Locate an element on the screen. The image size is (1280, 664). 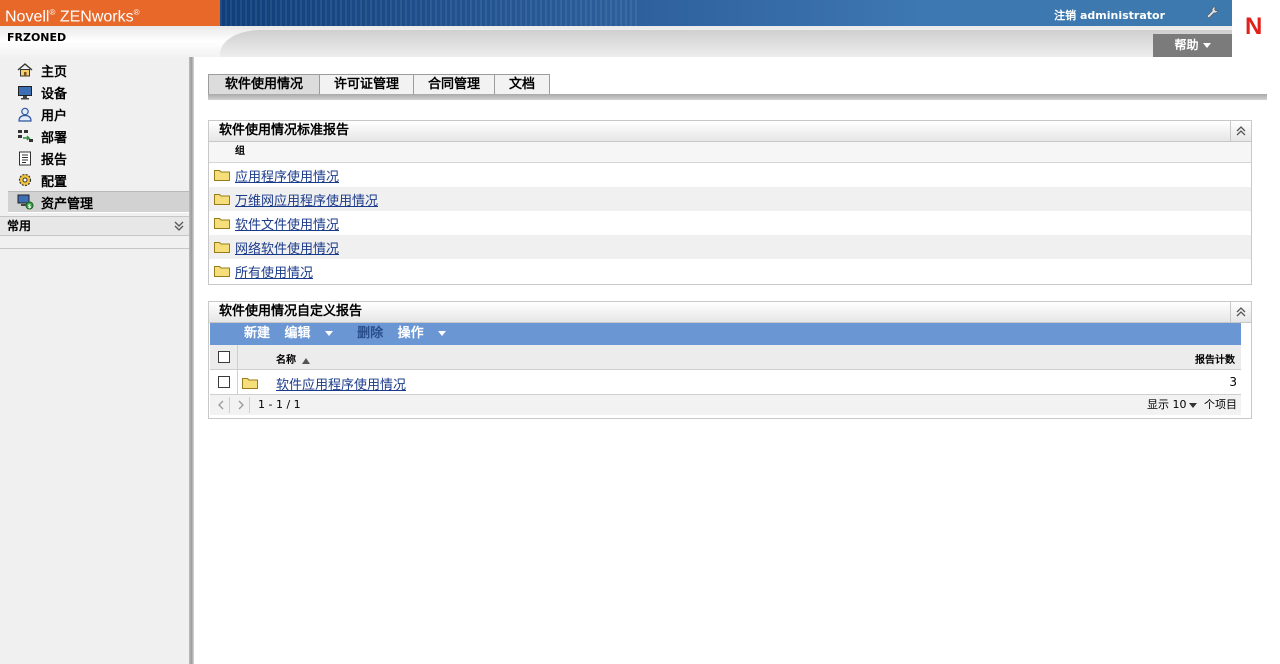
sidebar-item-label: 报告 is located at coordinates (54, 160).